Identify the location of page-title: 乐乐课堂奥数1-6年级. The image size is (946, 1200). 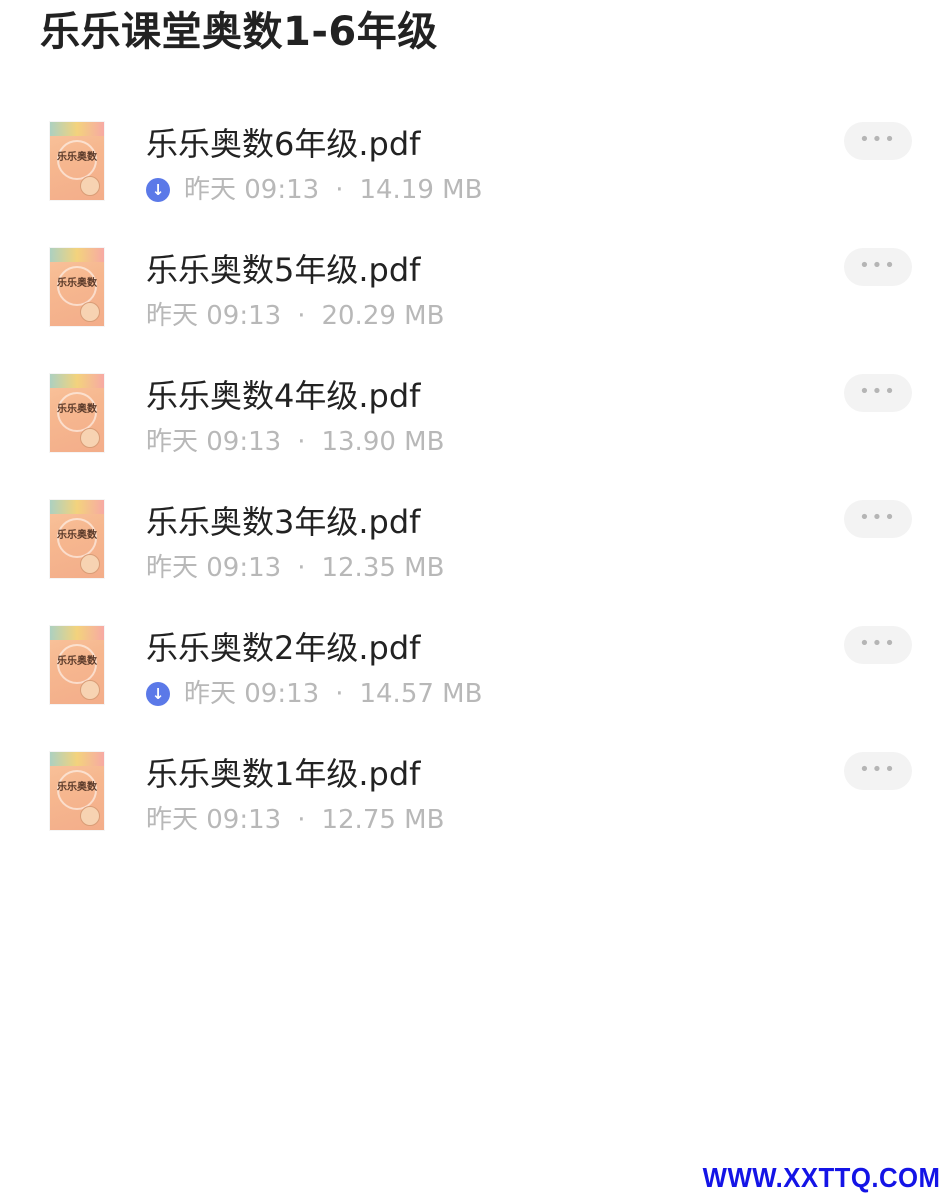
(239, 32).